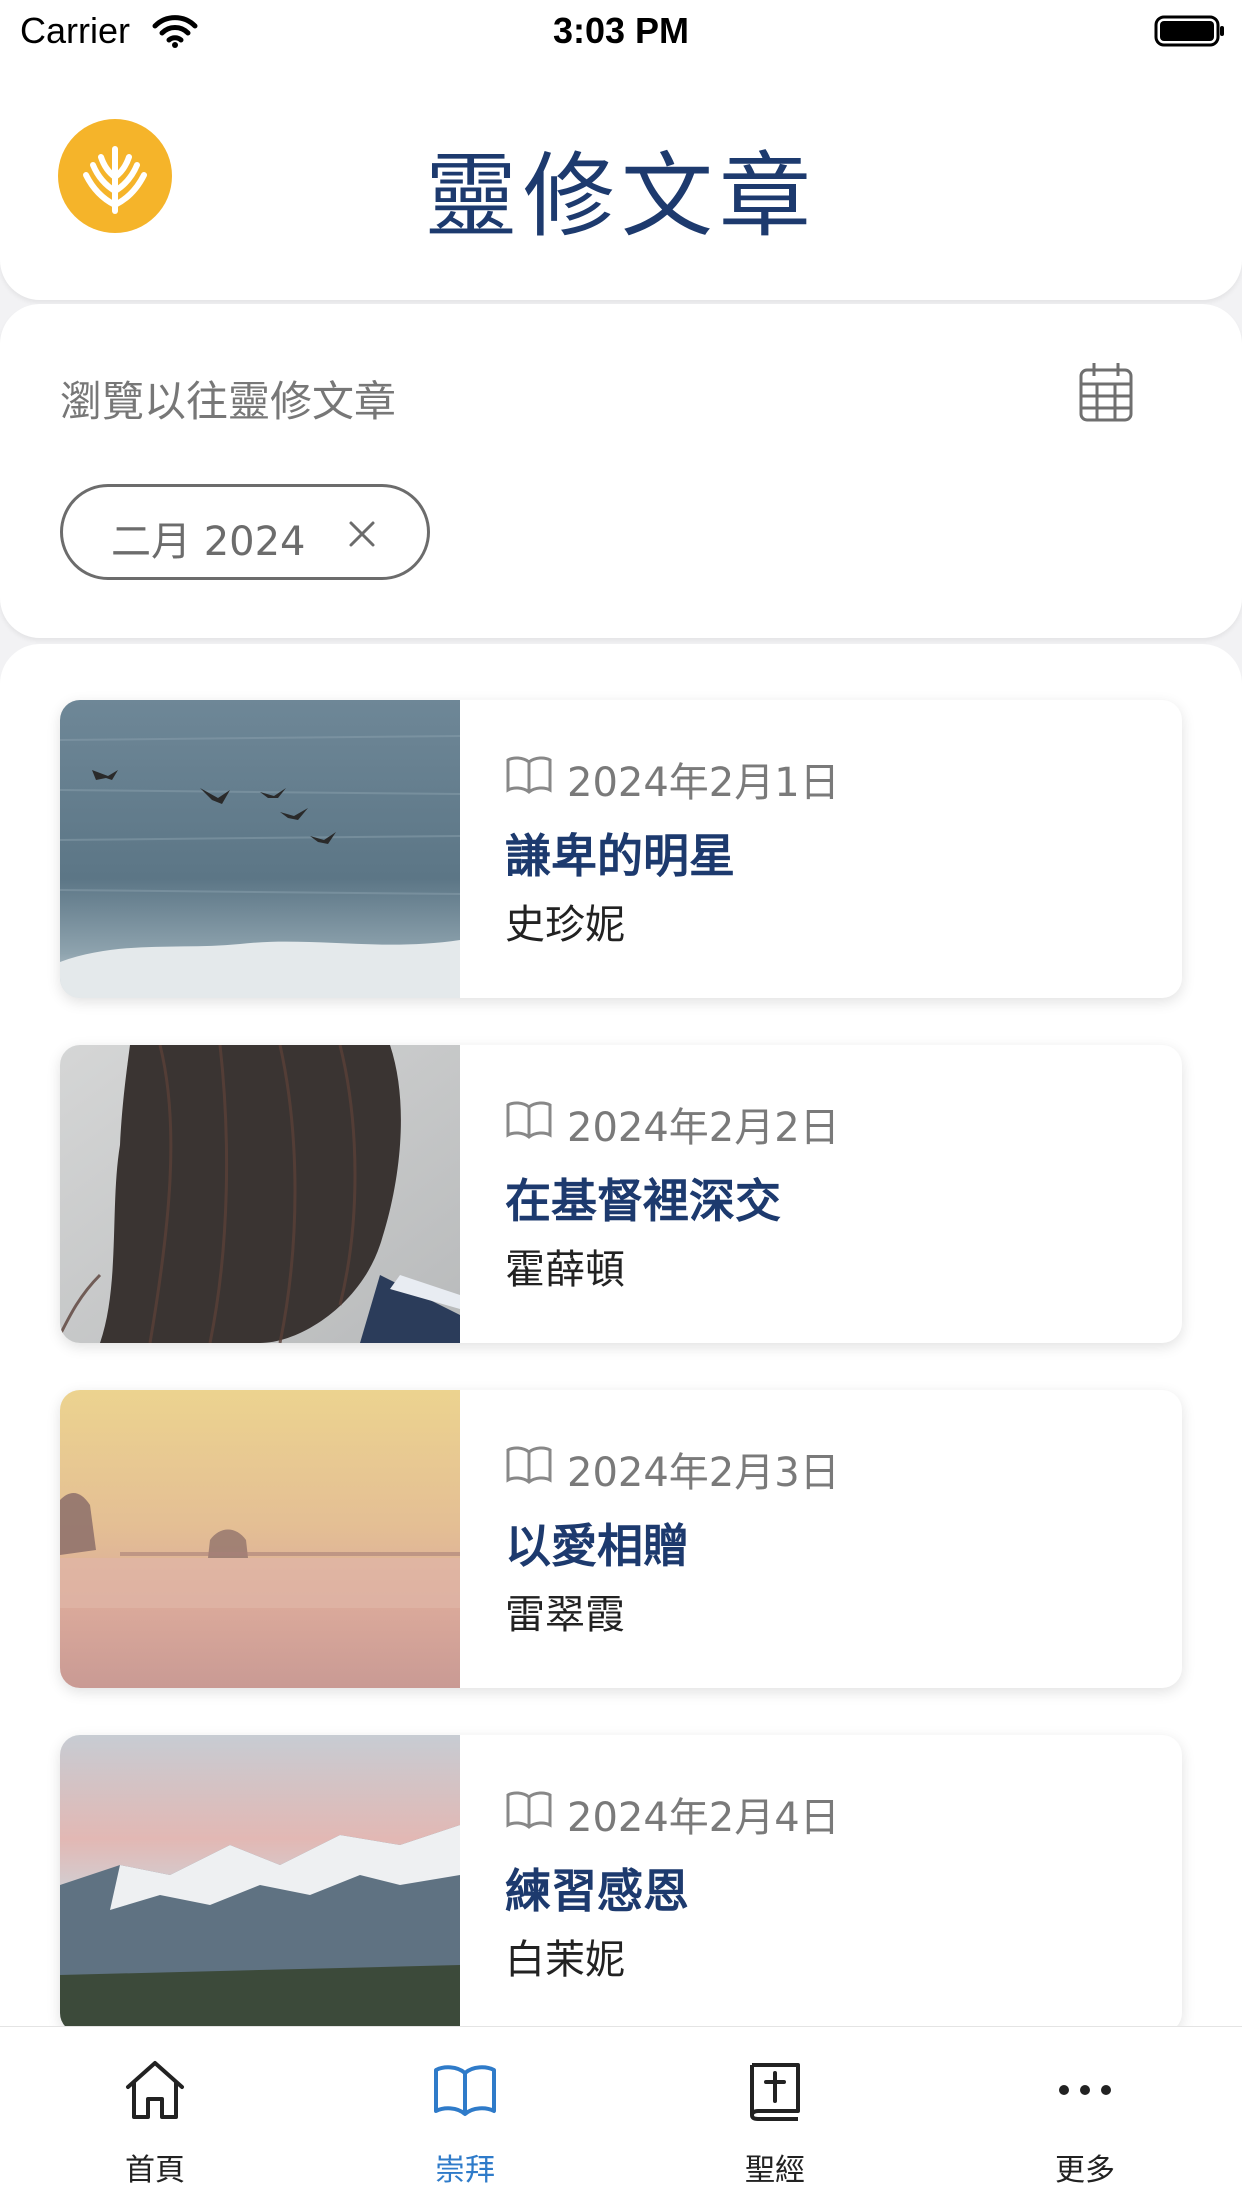 This screenshot has height=2208, width=1242. I want to click on tab-bible-label: 聖經, so click(775, 2170).